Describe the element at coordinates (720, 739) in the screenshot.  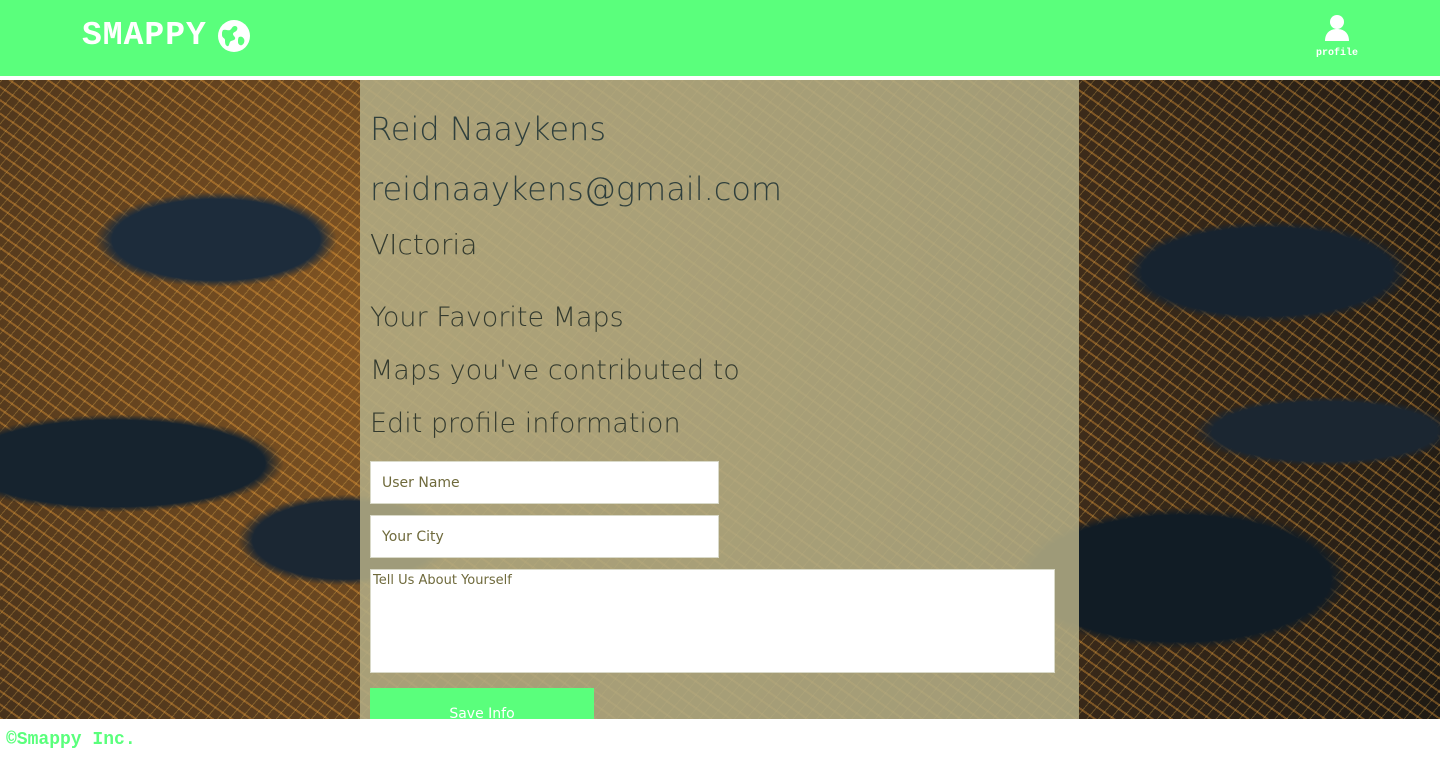
I see `footer: ©Smappy Inc.` at that location.